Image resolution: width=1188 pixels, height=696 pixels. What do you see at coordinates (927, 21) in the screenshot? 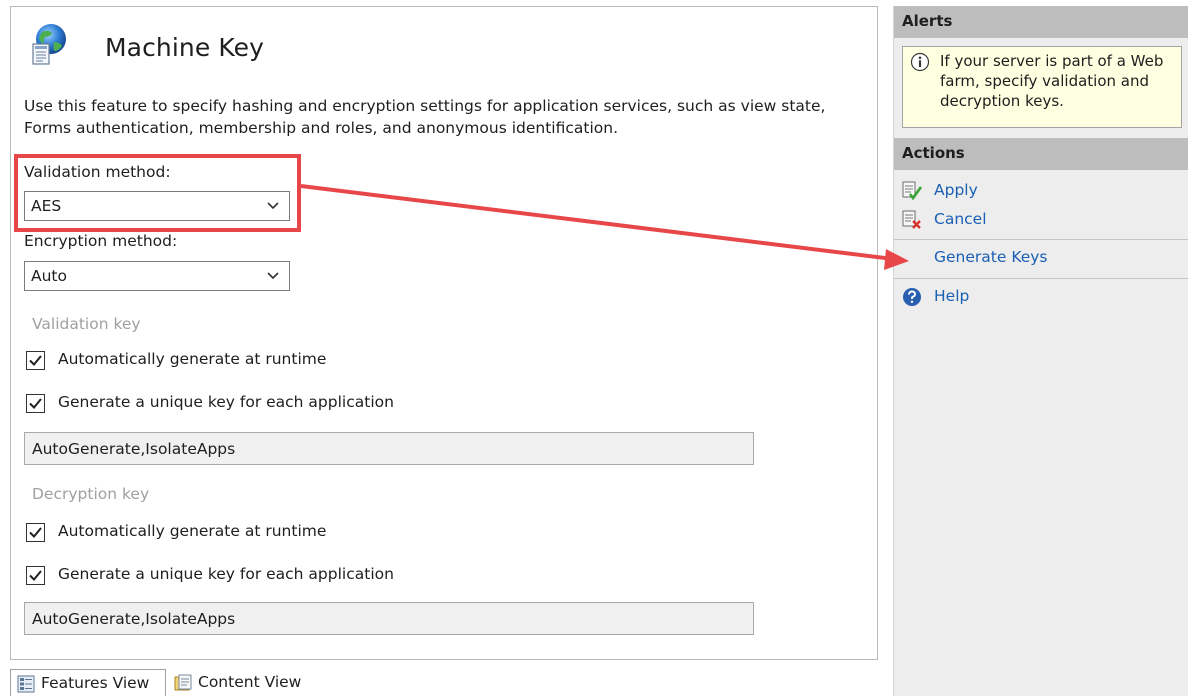
I see `alerts-header-label: Alerts` at bounding box center [927, 21].